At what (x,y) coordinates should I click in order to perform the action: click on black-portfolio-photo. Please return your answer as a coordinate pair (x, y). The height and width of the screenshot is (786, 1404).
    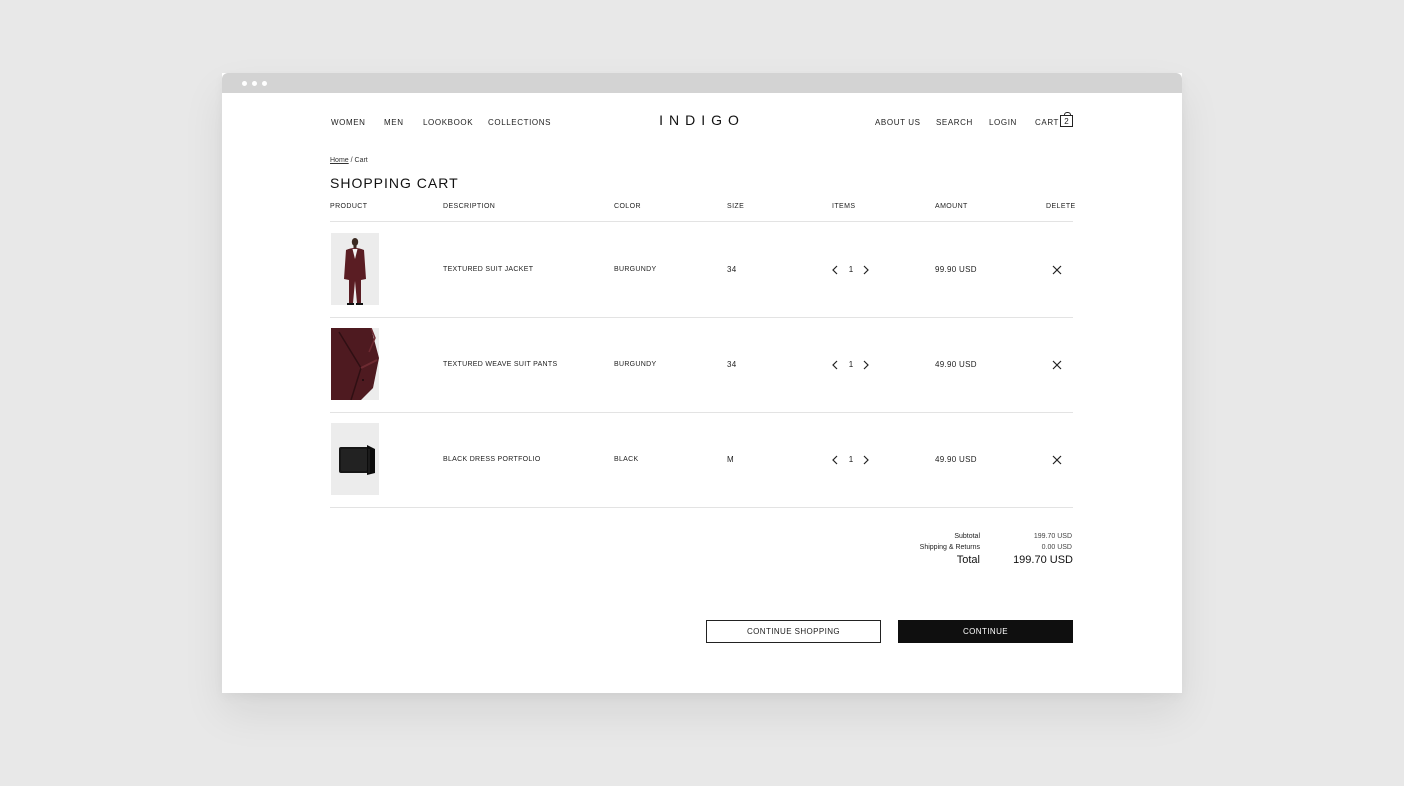
    Looking at the image, I should click on (355, 459).